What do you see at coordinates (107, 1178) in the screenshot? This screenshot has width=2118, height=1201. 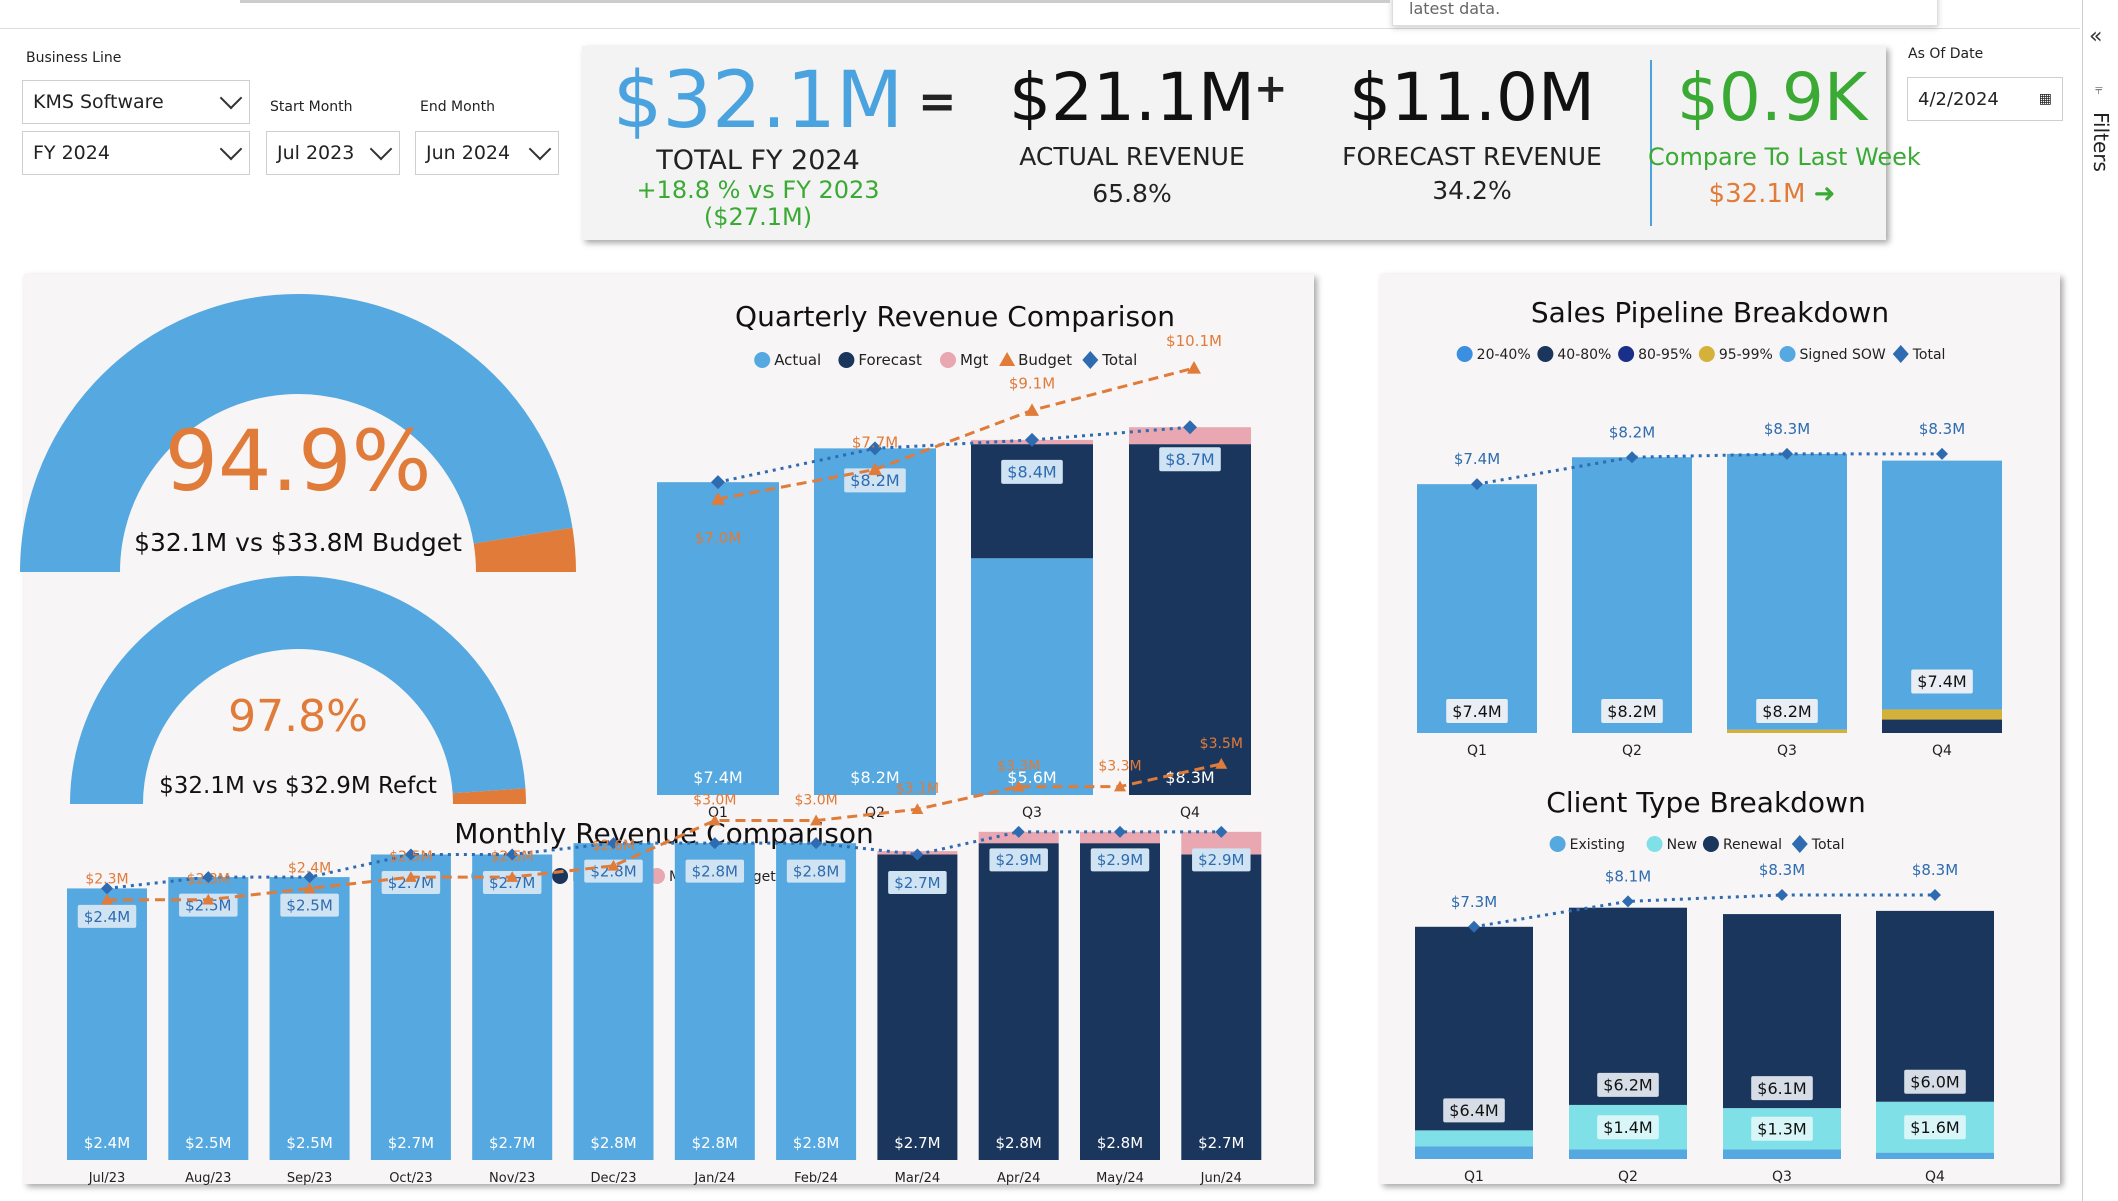 I see `x-tick-label: Jul/23` at bounding box center [107, 1178].